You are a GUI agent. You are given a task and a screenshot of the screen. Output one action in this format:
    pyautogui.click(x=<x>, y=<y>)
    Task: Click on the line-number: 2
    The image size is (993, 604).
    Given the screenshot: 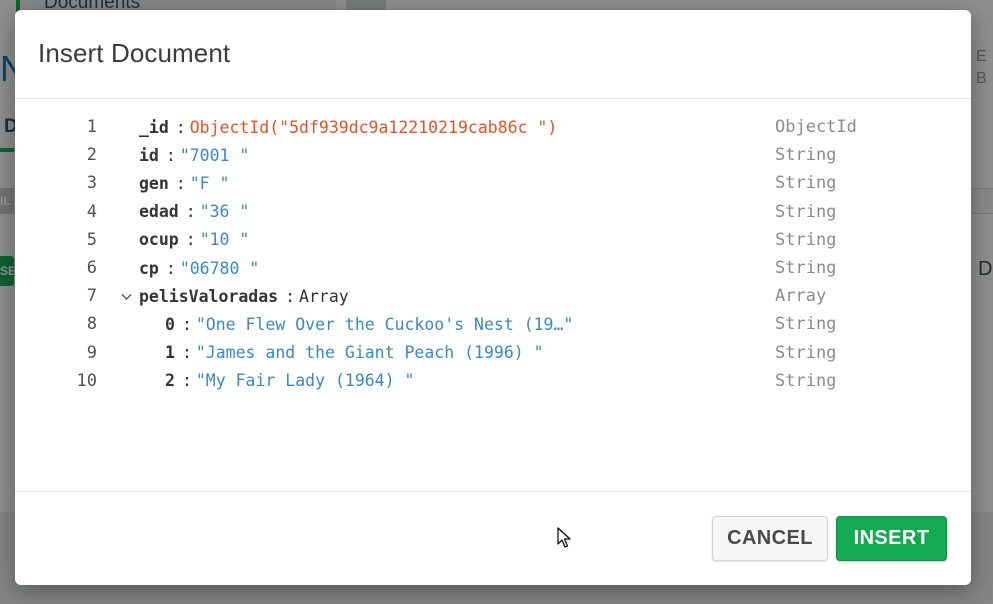 What is the action you would take?
    pyautogui.click(x=91, y=155)
    